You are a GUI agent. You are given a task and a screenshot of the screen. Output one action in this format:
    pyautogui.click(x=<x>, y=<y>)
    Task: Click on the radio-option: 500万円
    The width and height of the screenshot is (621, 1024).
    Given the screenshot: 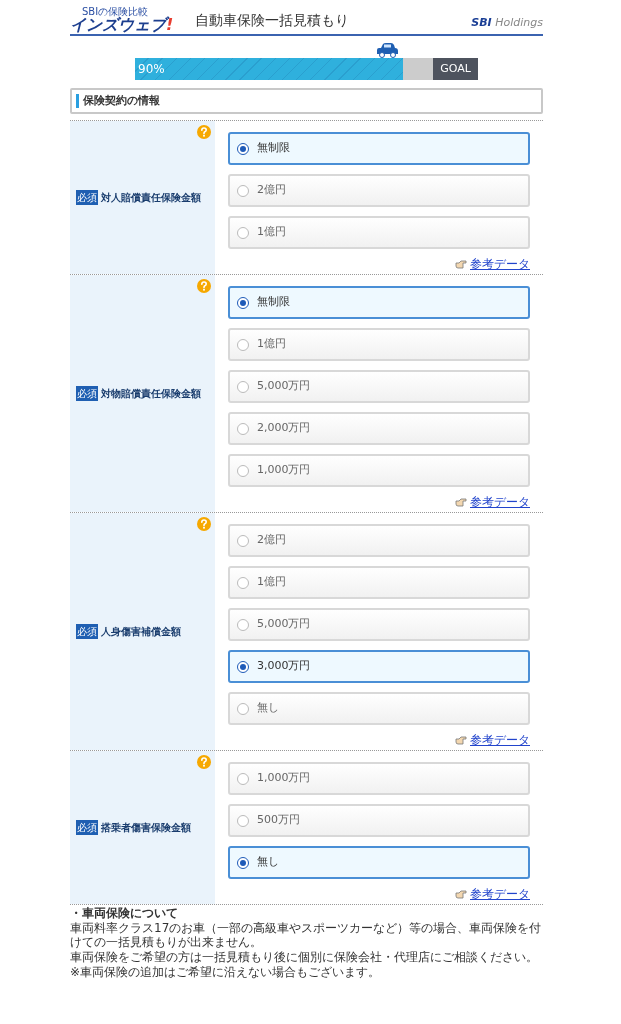 What is the action you would take?
    pyautogui.click(x=379, y=820)
    